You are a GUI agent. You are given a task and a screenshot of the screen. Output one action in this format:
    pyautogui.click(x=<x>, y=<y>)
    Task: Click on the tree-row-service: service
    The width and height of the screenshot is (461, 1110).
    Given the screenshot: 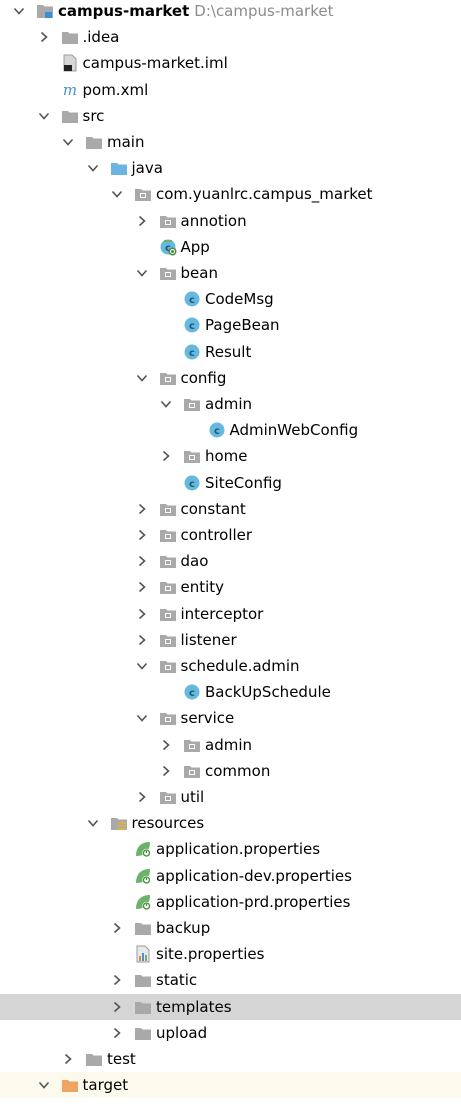 What is the action you would take?
    pyautogui.click(x=230, y=718)
    